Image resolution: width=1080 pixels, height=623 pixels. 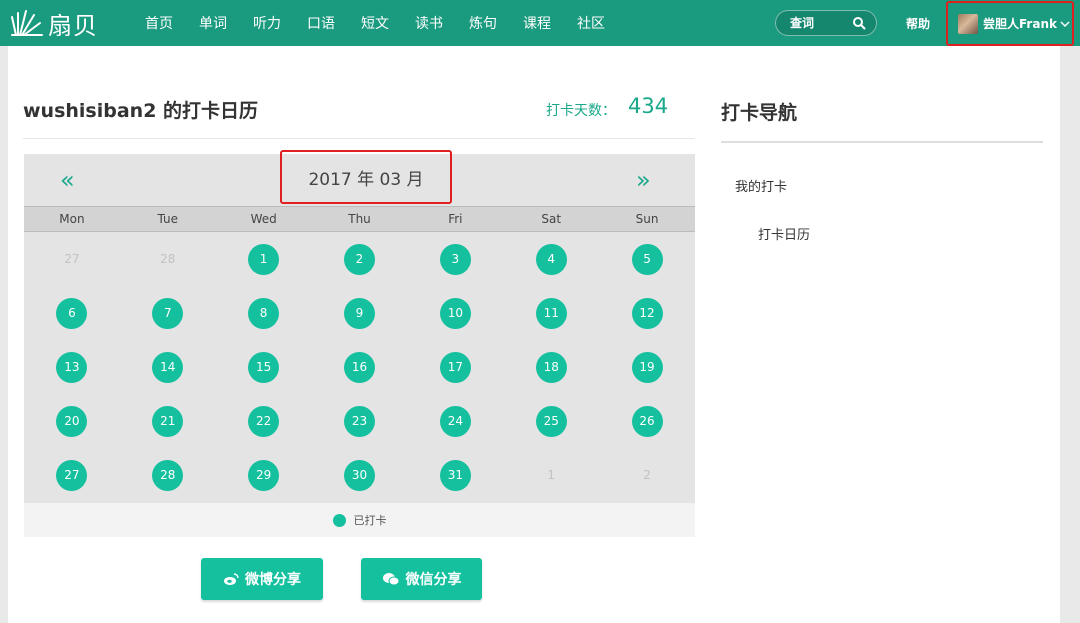 I want to click on brand-logo: 扇贝, so click(x=53, y=23).